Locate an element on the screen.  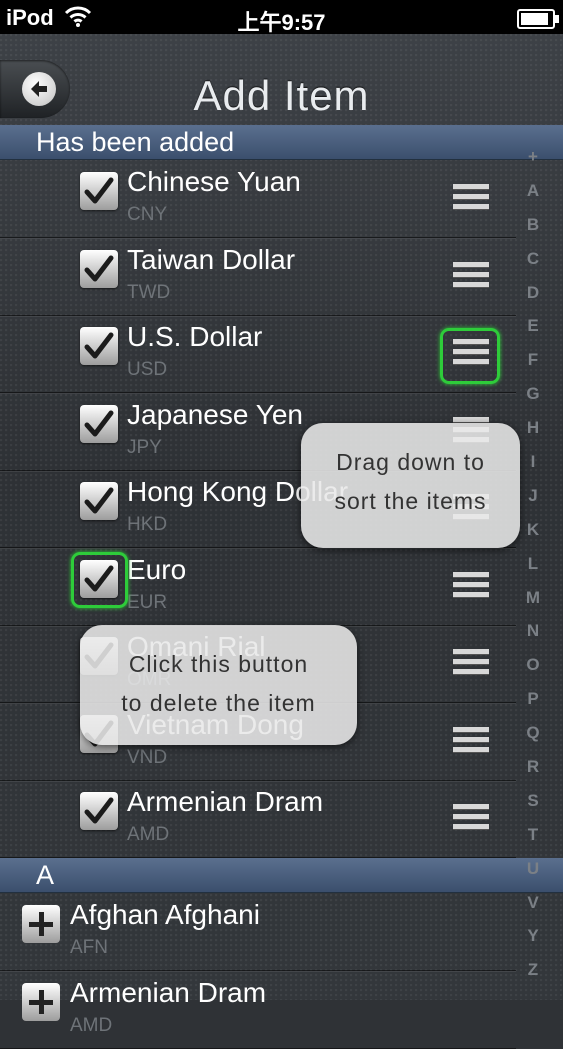
index-letter: U is located at coordinates (533, 869).